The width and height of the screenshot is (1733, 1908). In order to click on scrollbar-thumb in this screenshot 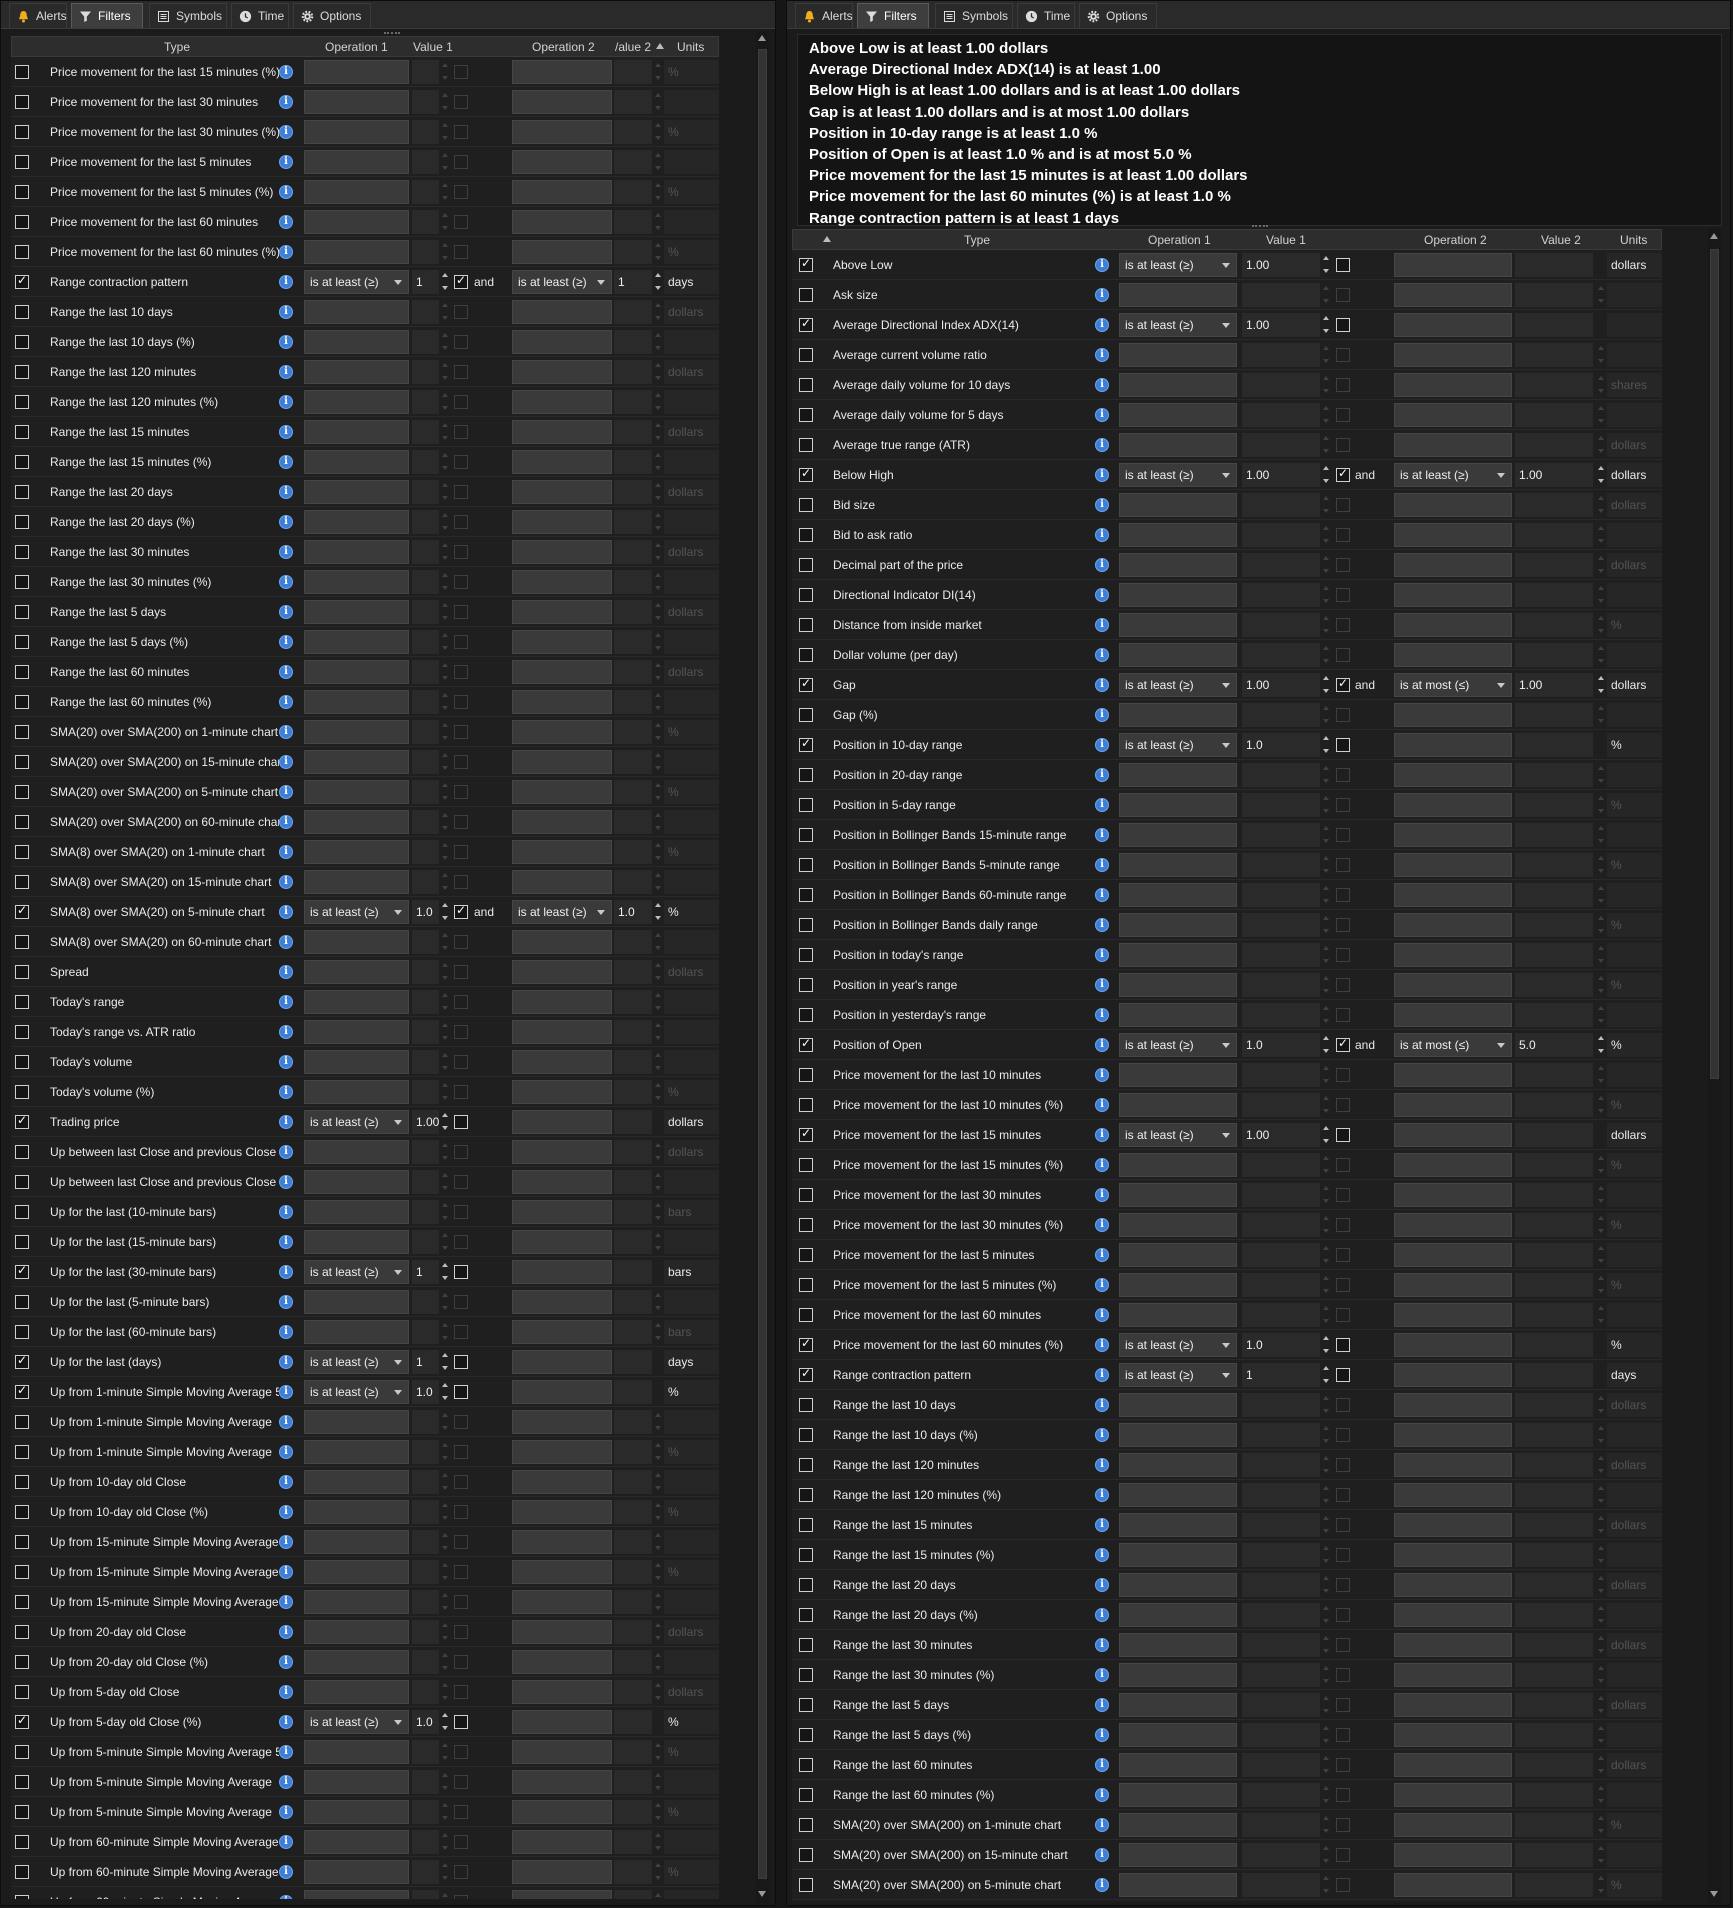, I will do `click(1714, 664)`.